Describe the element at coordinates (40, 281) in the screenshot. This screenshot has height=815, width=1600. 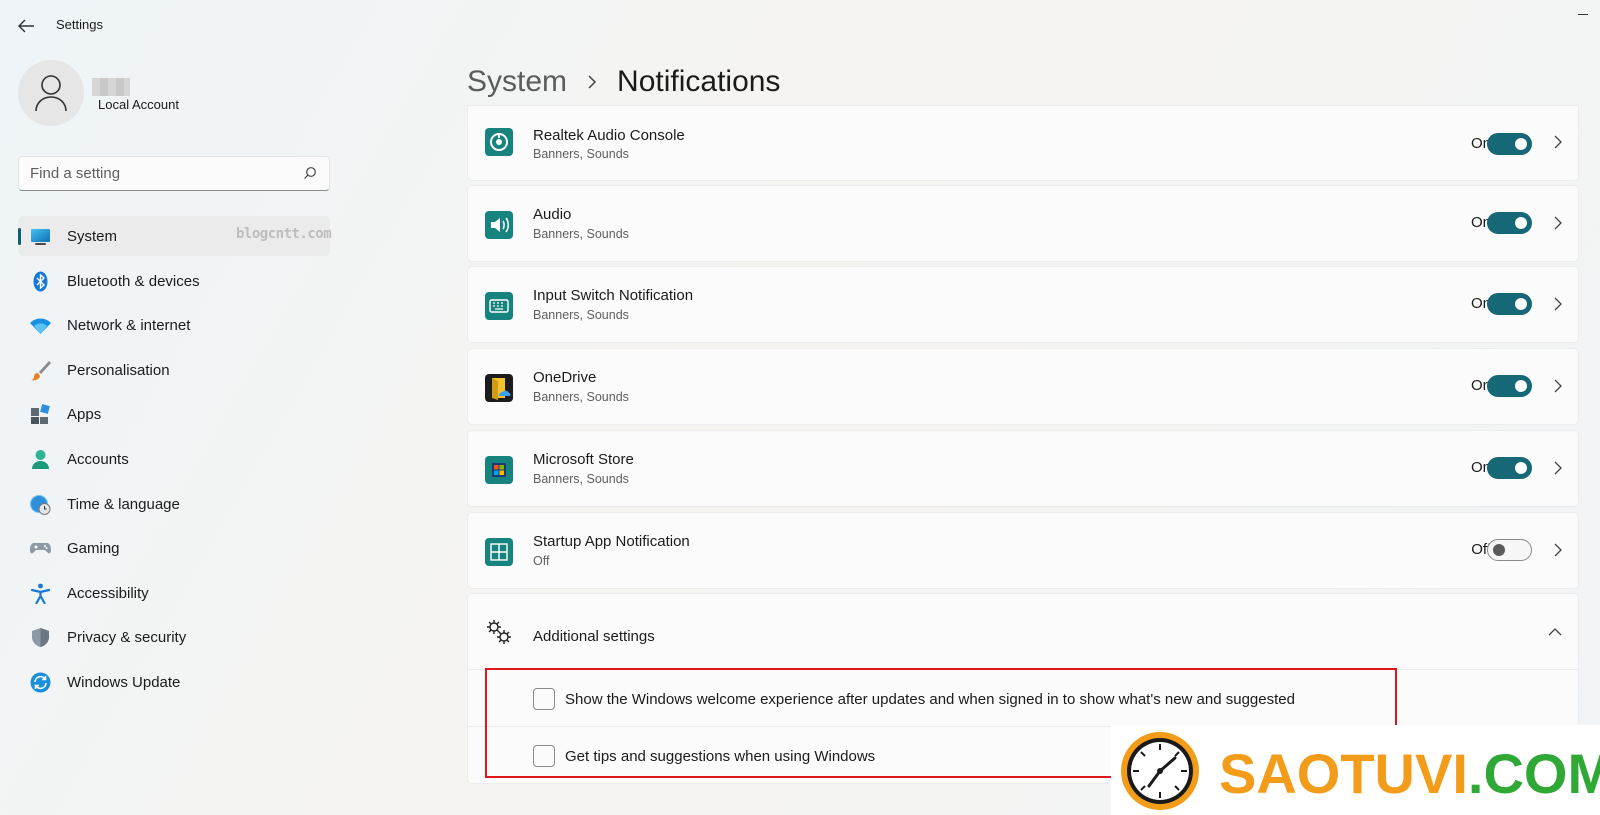
I see `bluetooth-icon` at that location.